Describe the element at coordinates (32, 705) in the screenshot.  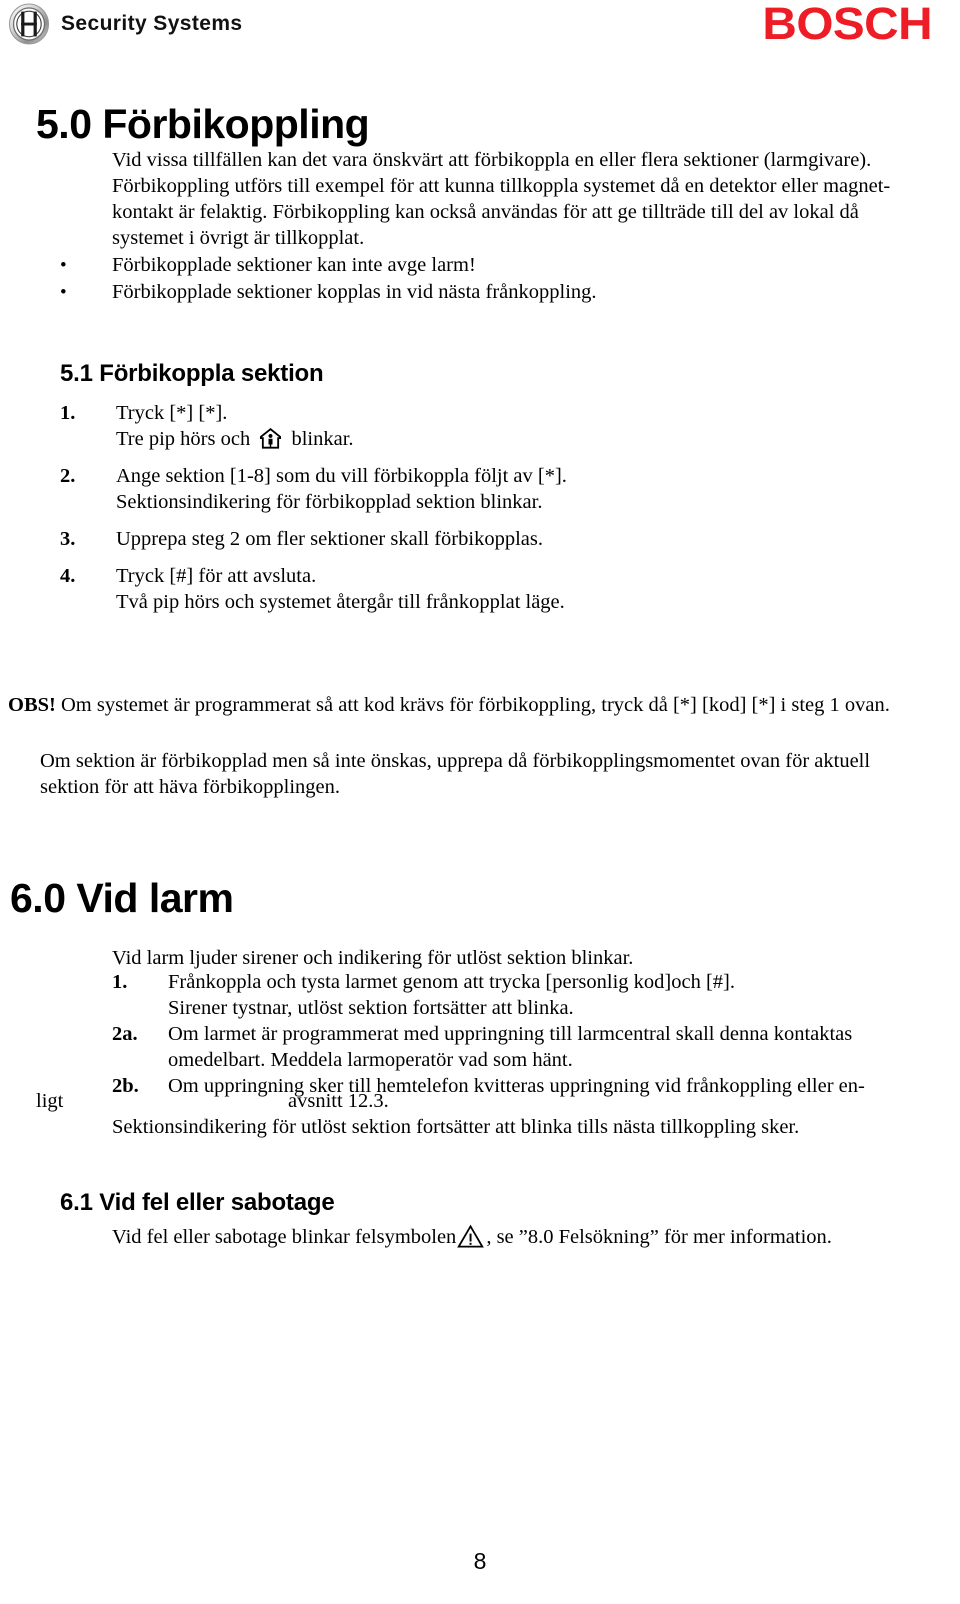
I see `note-label: OBS!` at that location.